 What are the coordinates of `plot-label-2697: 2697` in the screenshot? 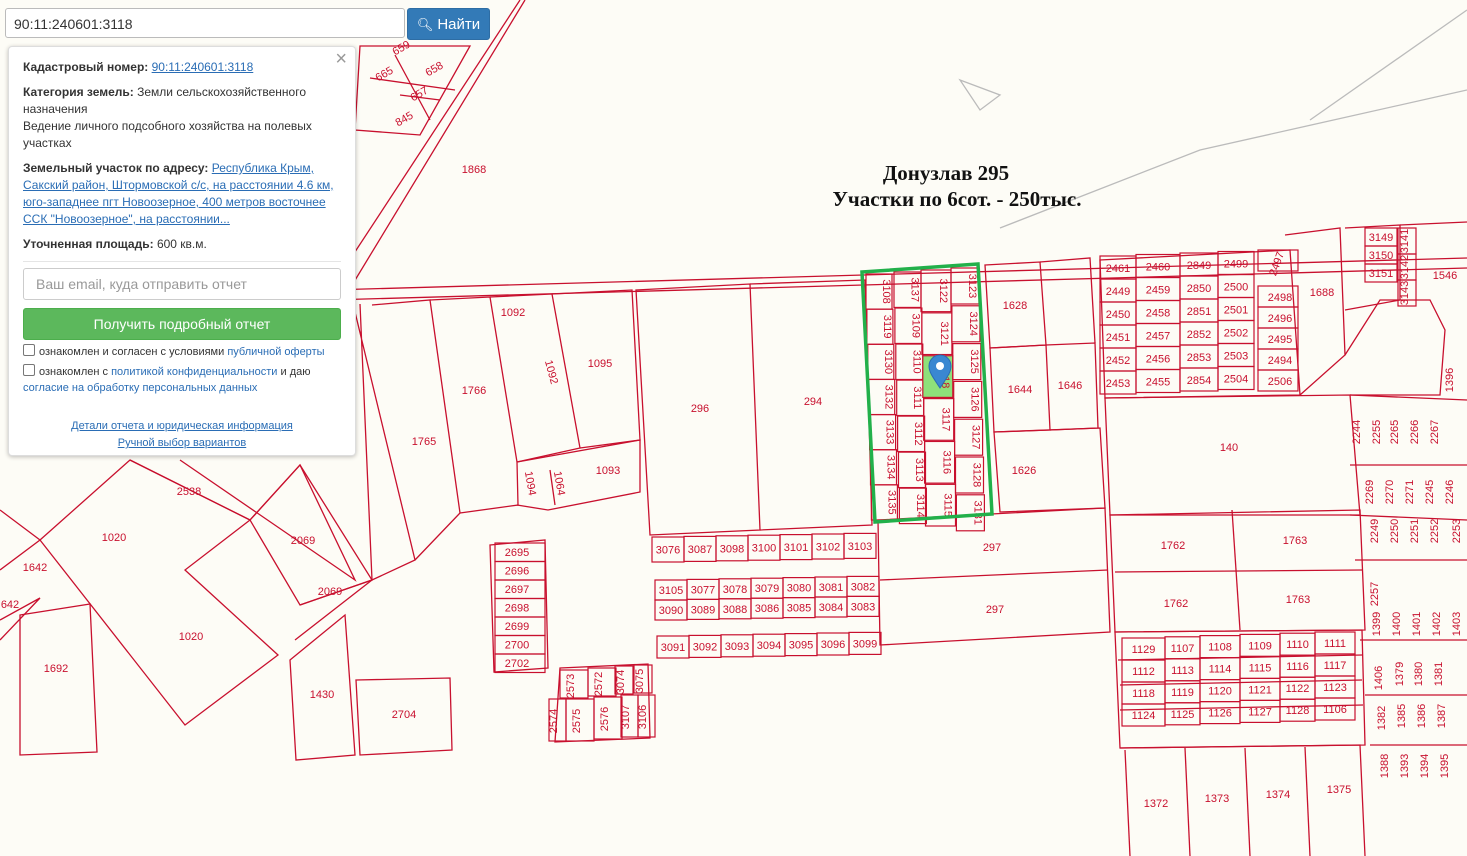 It's located at (517, 590).